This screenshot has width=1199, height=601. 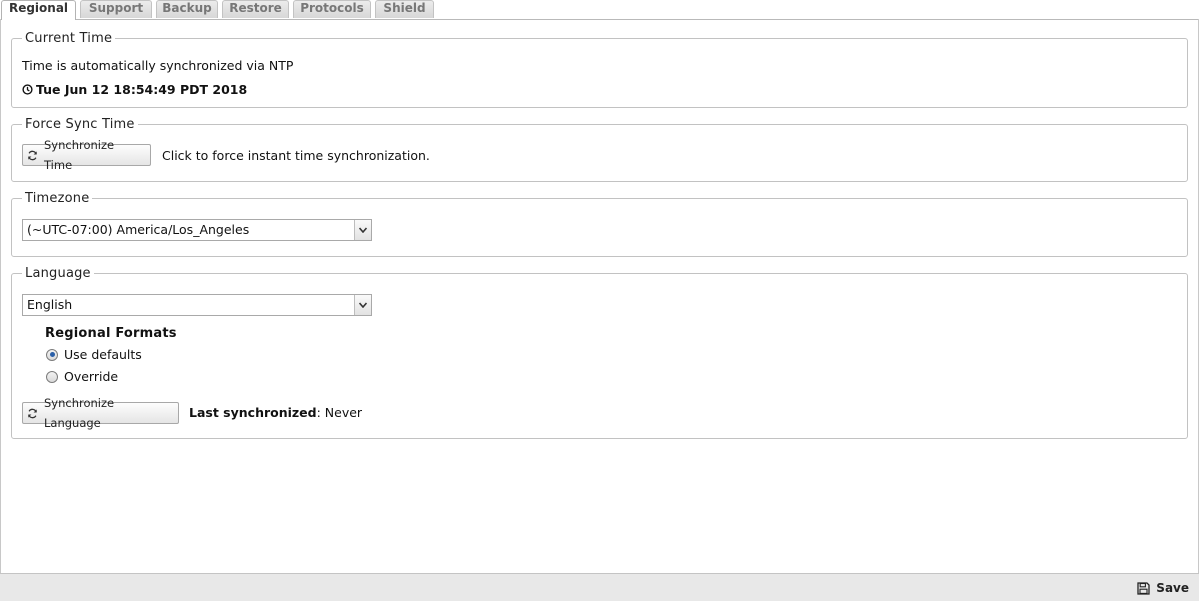 I want to click on synchronize-language-button: Synchronize Language, so click(x=100, y=413).